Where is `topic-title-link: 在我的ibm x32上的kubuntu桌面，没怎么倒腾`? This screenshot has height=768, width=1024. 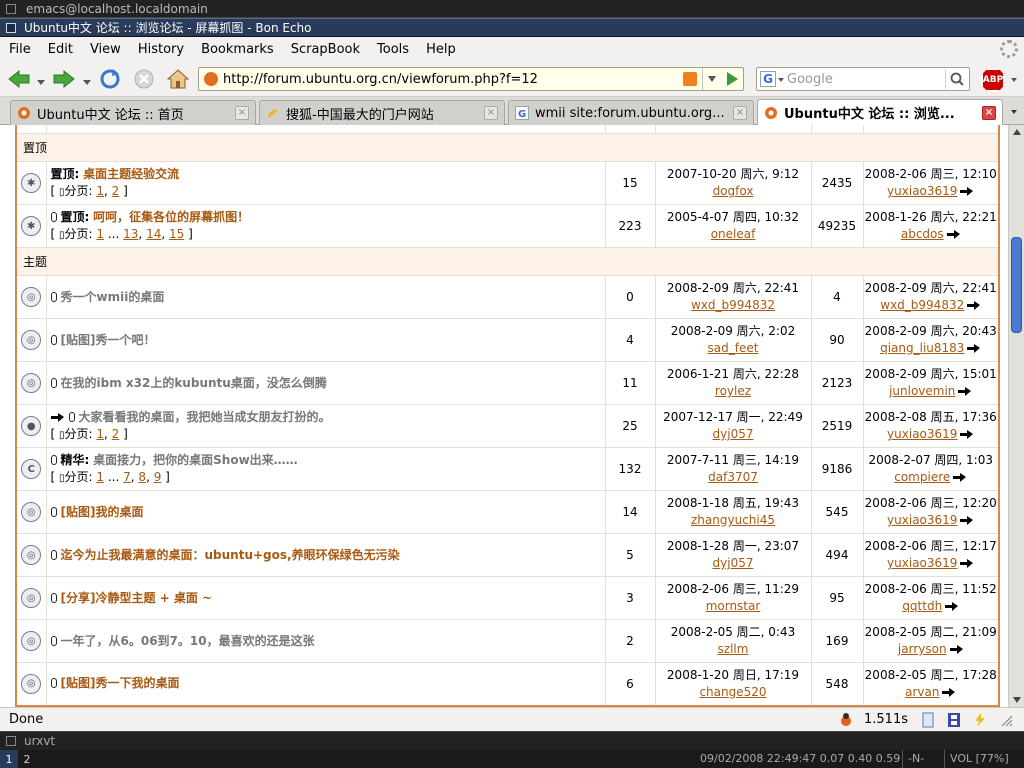
topic-title-link: 在我的ibm x32上的kubuntu桌面，没怎么倒腾 is located at coordinates (194, 383).